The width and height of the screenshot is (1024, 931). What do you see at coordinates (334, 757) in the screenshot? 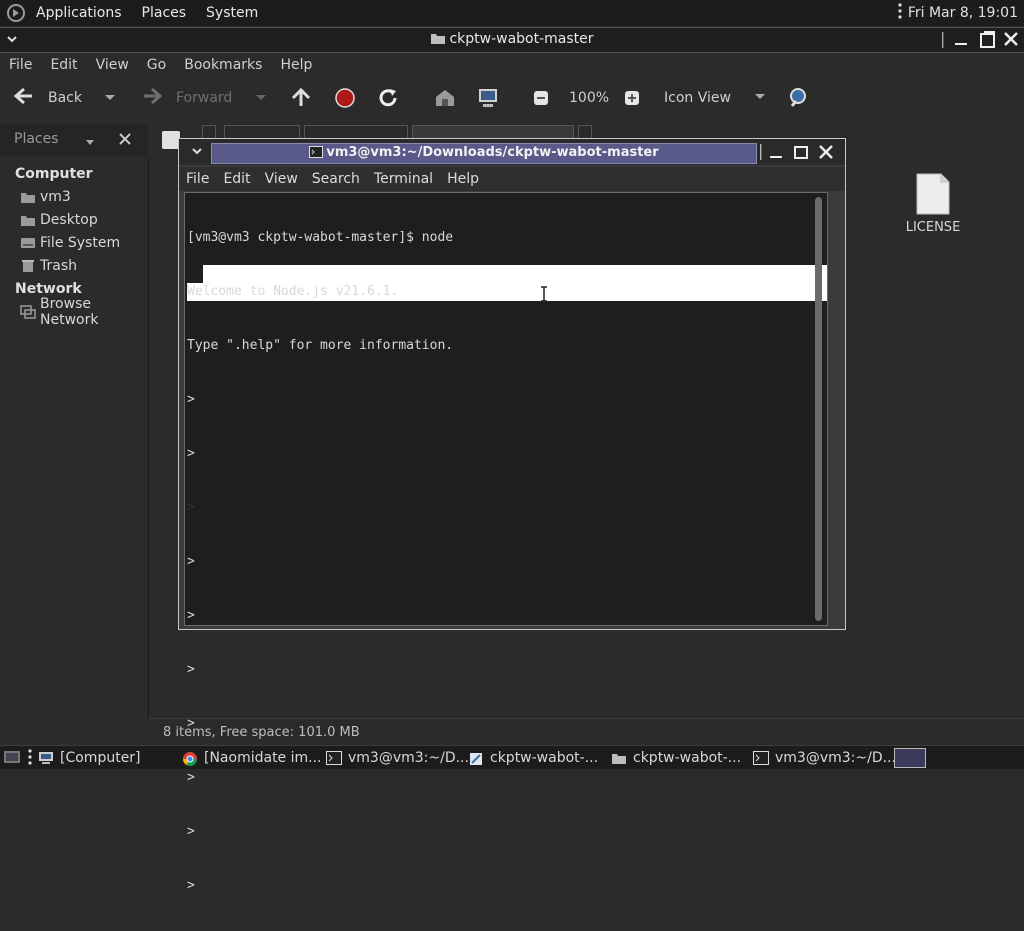
I see `terminal-icon` at bounding box center [334, 757].